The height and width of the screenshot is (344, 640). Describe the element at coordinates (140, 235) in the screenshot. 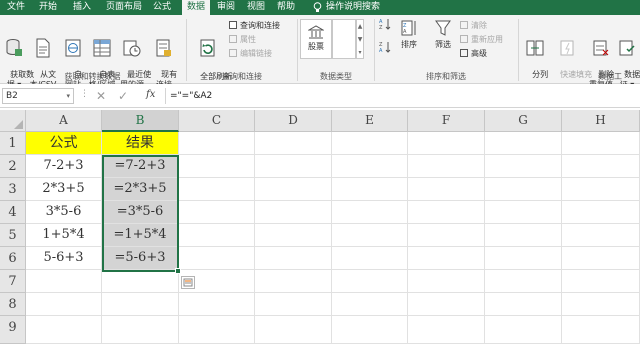

I see `cell-b5: =1+5*4` at that location.